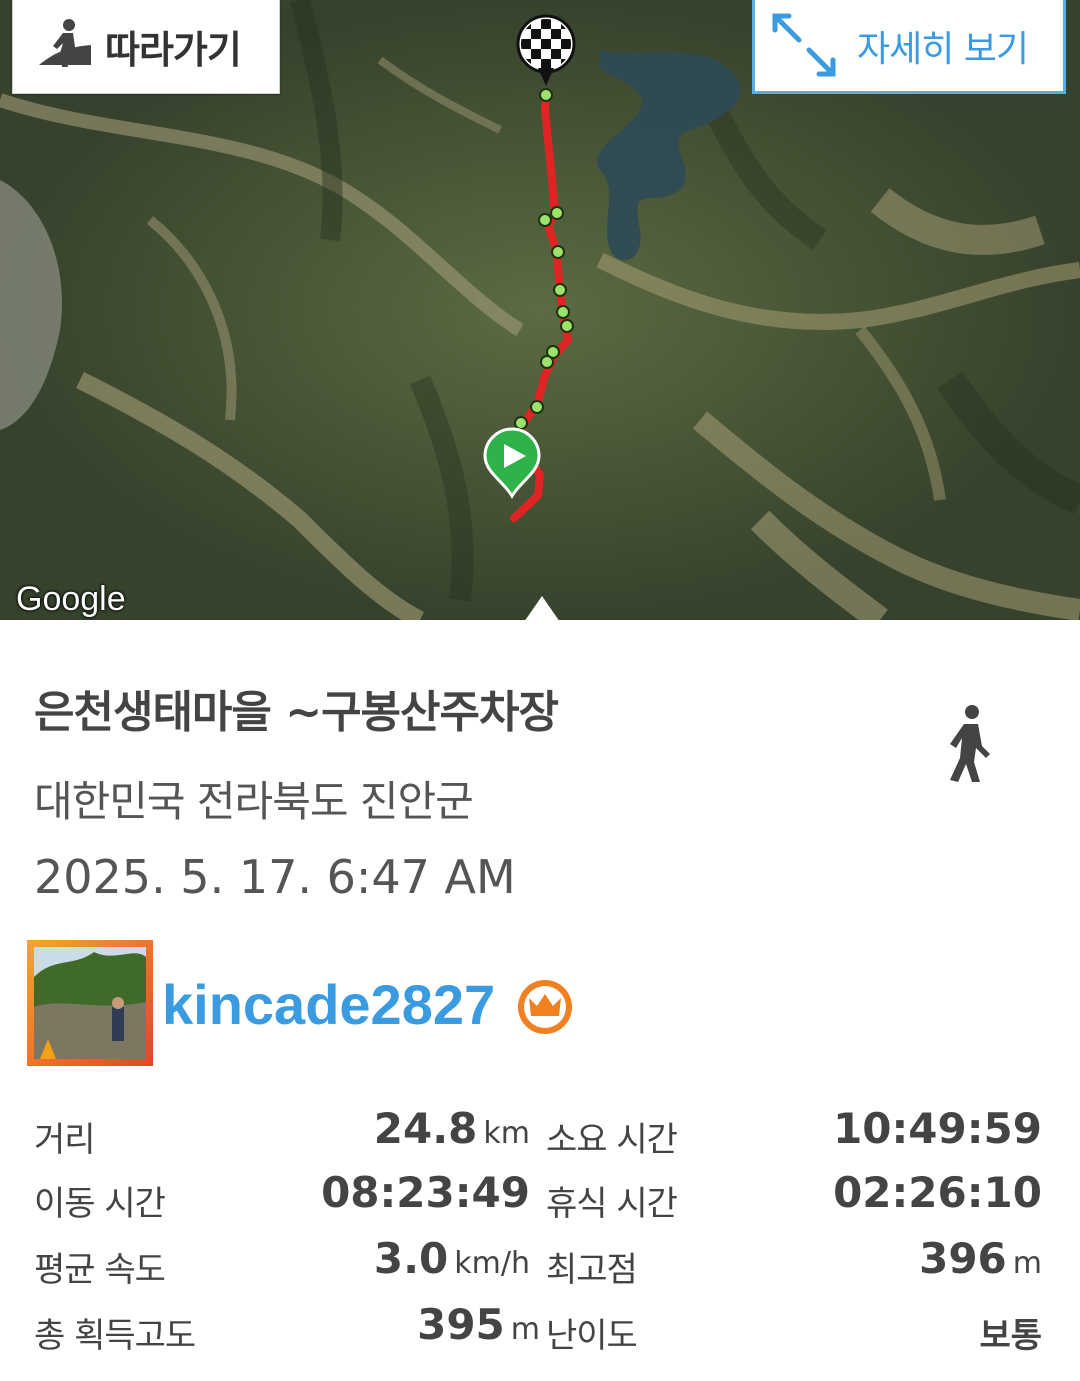  Describe the element at coordinates (478, 1324) in the screenshot. I see `stat-value: 395 m` at that location.